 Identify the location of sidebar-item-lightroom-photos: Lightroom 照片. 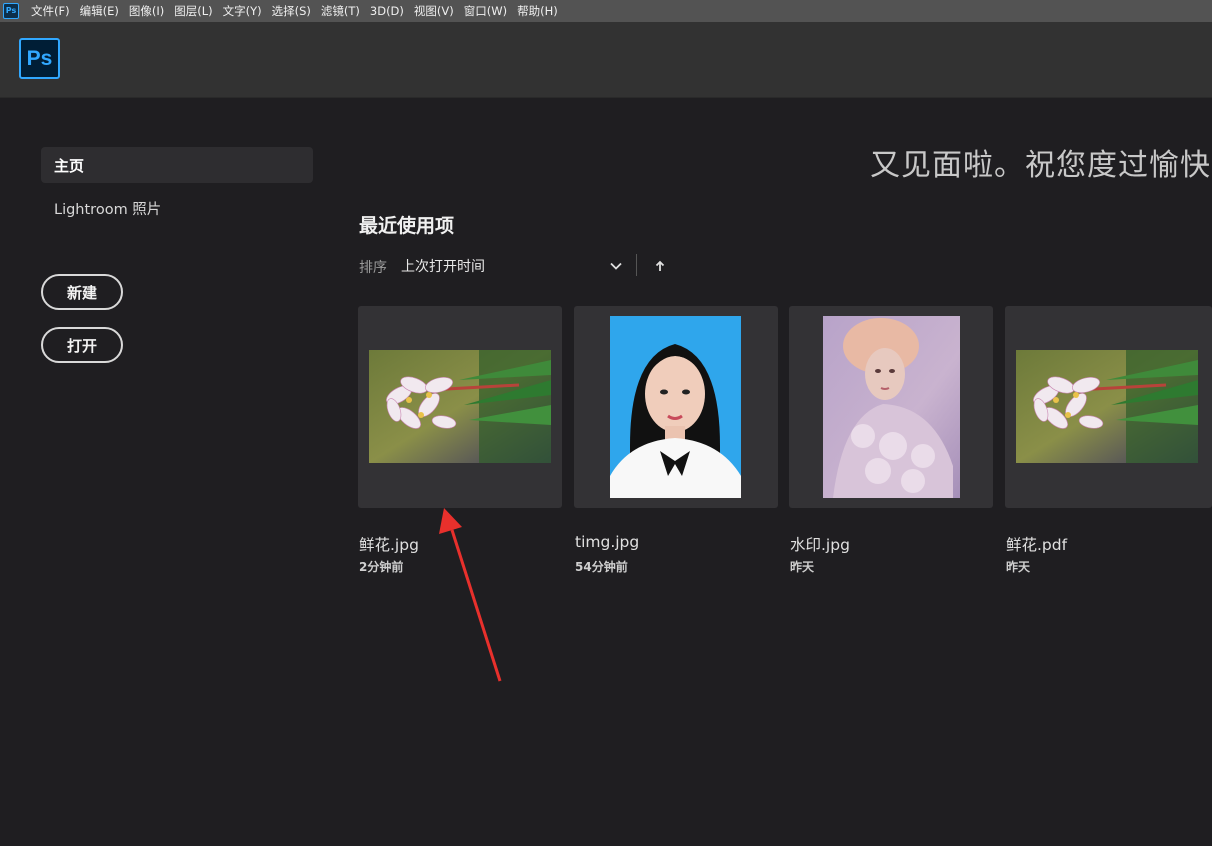
(177, 208).